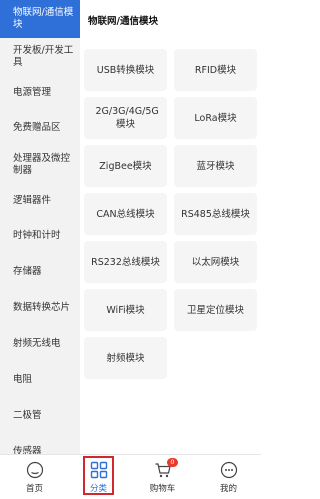  Describe the element at coordinates (23, 379) in the screenshot. I see `sidebar-item-label: 电阻` at that location.